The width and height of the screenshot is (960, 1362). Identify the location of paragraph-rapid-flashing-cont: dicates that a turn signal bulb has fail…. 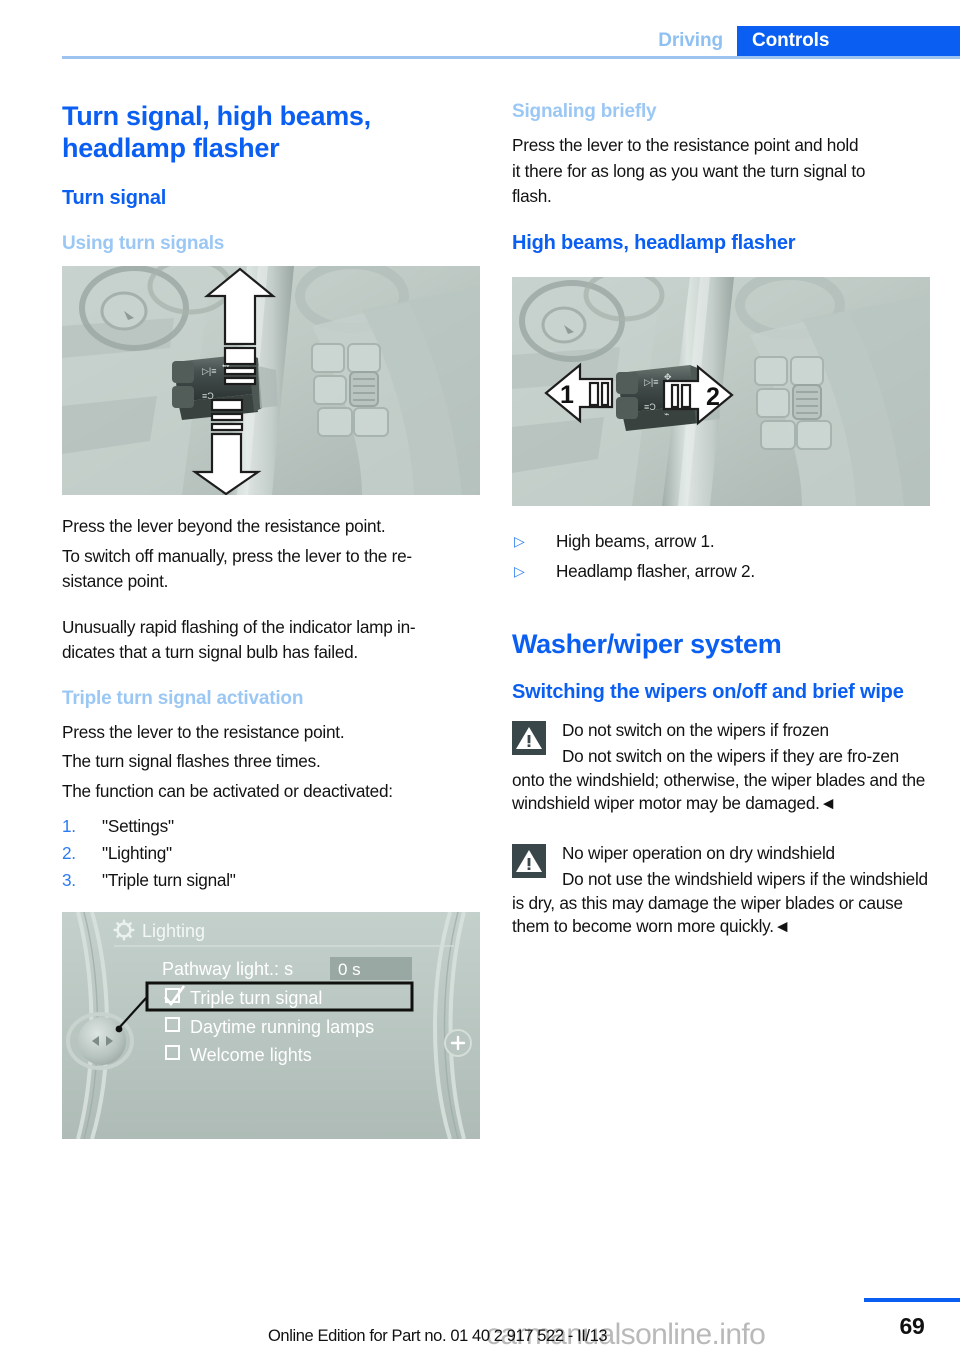
(210, 652).